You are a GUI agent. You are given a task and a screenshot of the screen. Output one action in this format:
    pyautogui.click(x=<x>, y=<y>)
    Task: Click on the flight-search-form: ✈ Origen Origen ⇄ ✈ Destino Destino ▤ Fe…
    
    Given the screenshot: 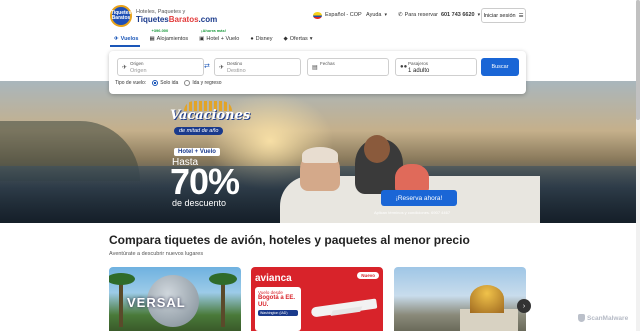 What is the action you would take?
    pyautogui.click(x=317, y=72)
    